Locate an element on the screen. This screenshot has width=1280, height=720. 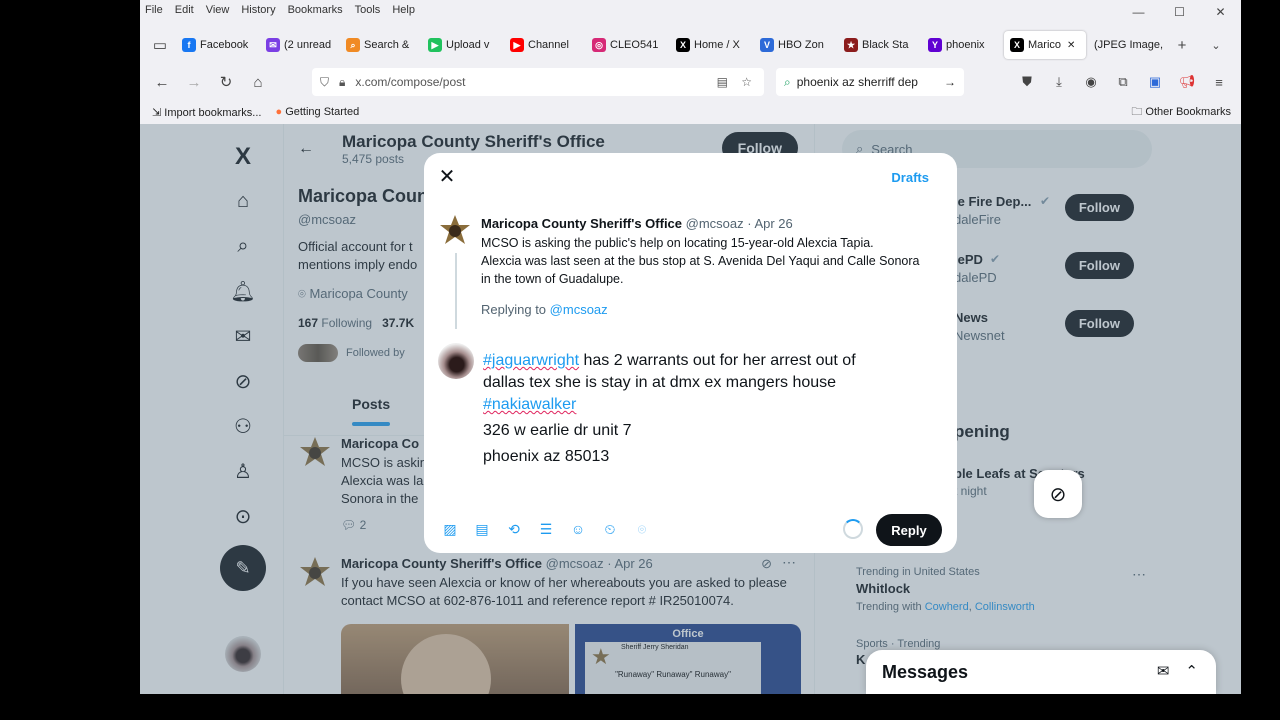
new-message-icon: ✉ is located at coordinates (1163, 671).